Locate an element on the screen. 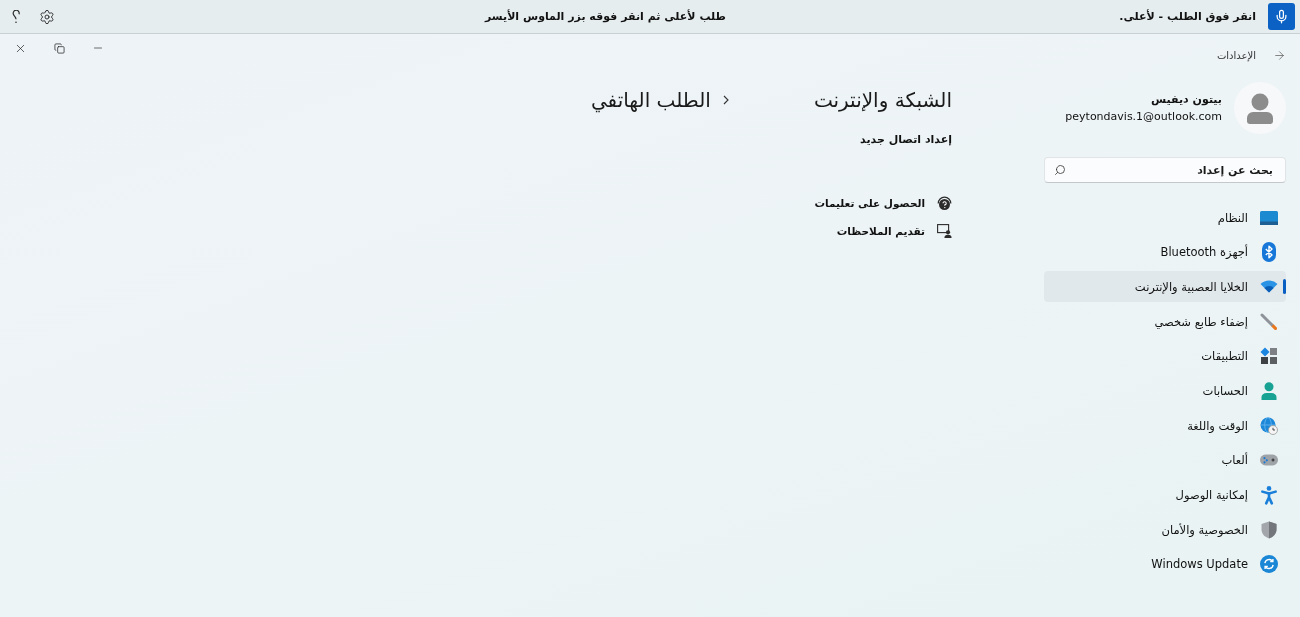 This screenshot has height=617, width=1300. search-icon is located at coordinates (1060, 170).